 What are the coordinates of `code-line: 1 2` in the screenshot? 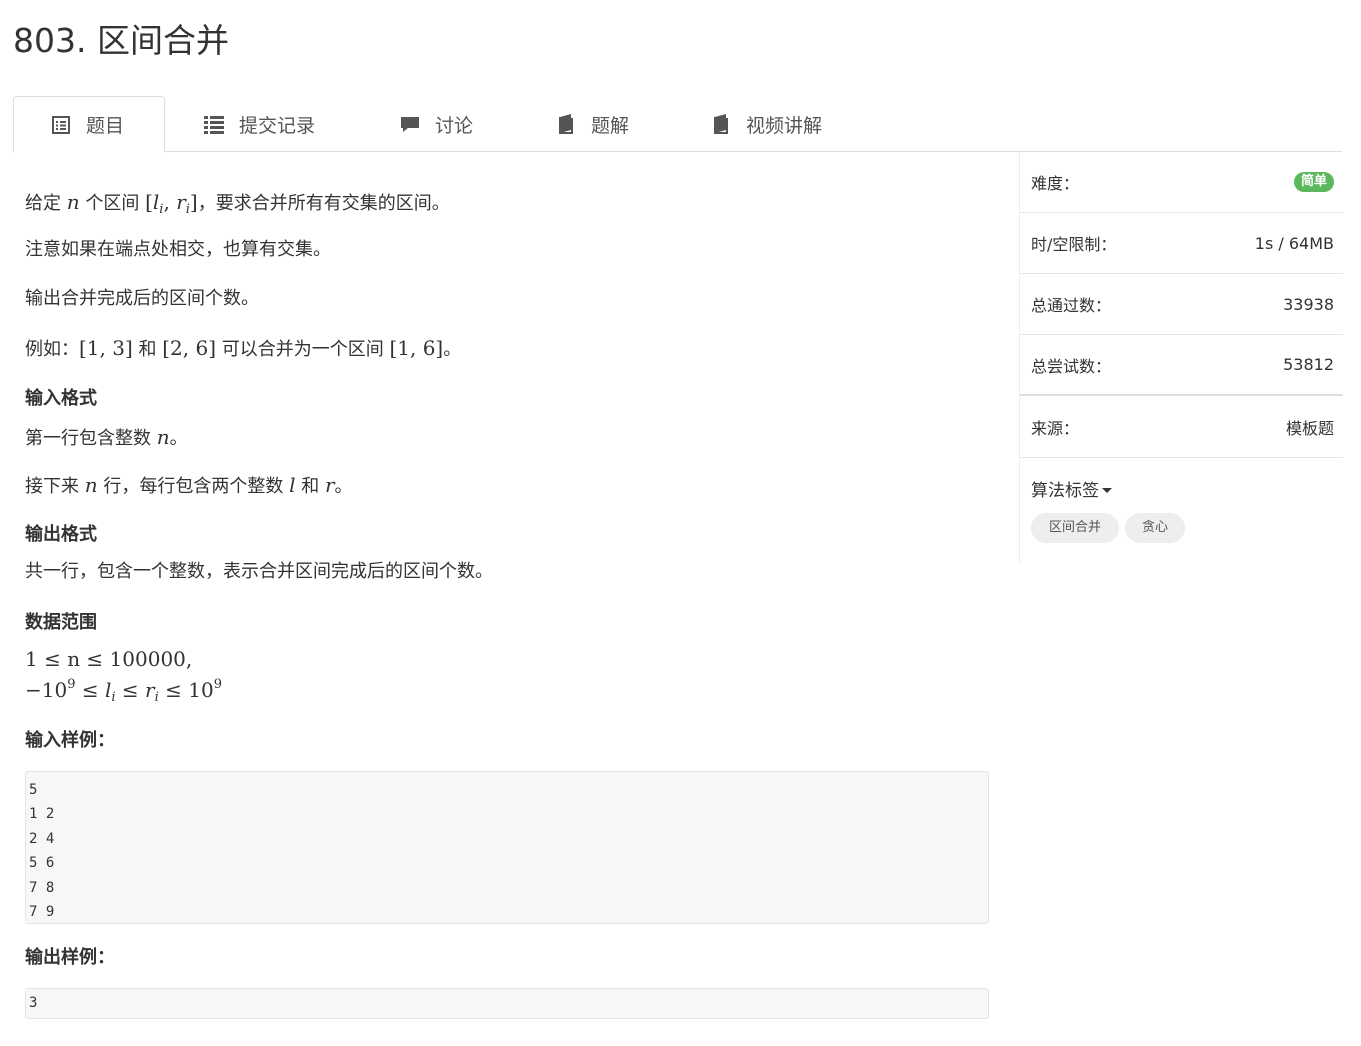 It's located at (42, 814).